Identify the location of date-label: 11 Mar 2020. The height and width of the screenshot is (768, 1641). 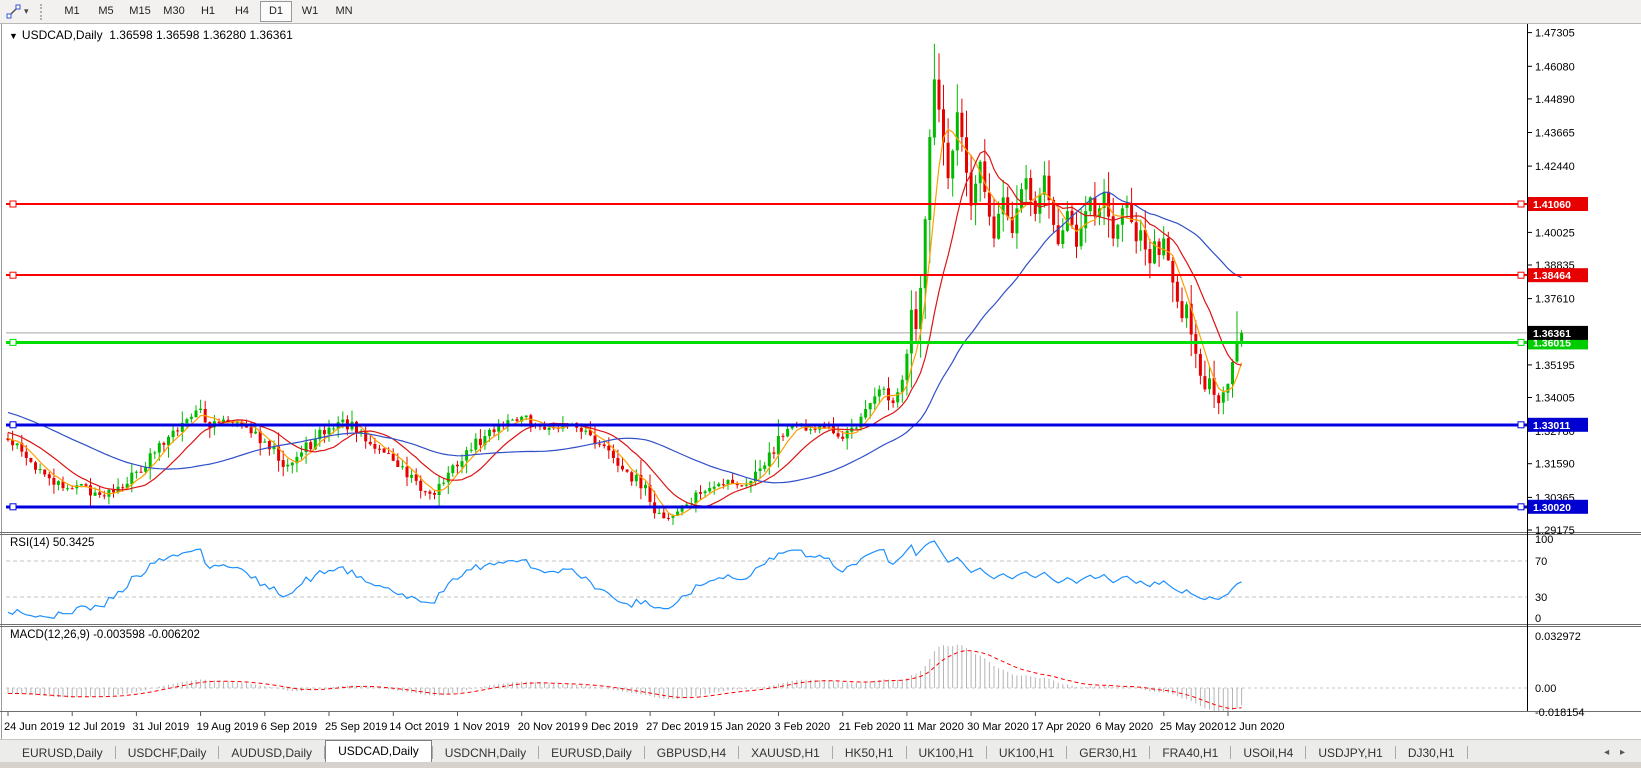
(933, 727).